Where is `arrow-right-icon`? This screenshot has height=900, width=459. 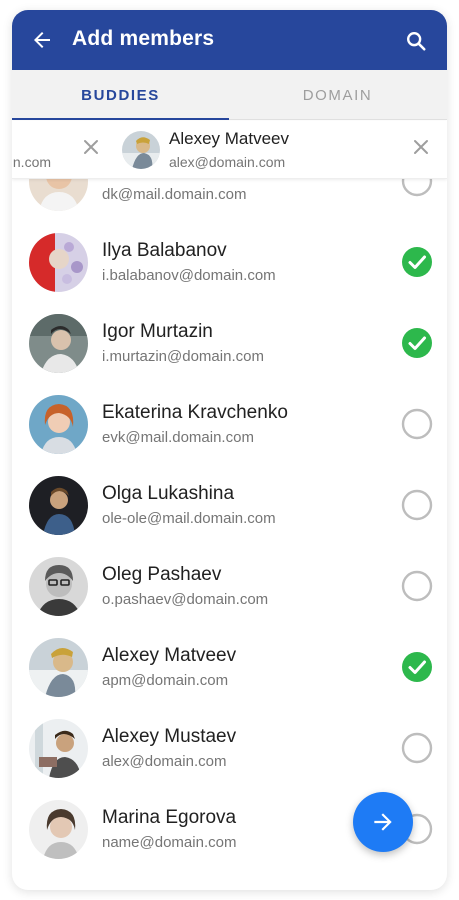
arrow-right-icon is located at coordinates (383, 822).